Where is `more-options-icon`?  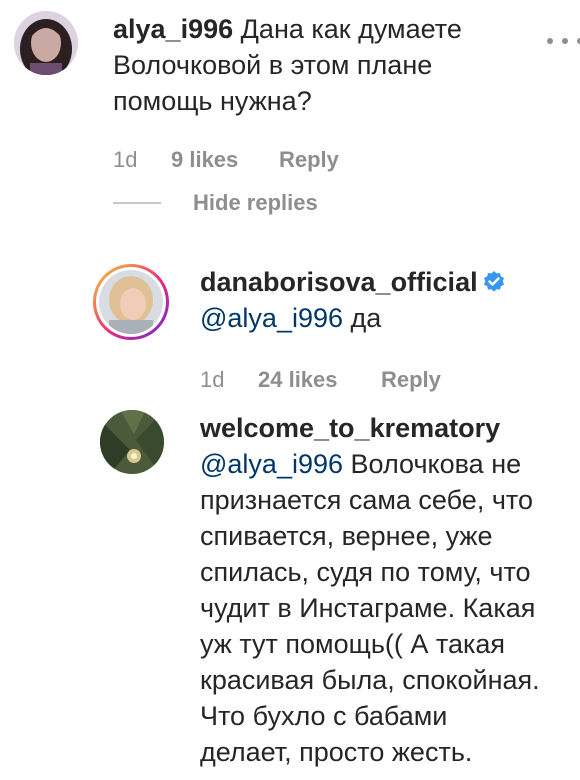 more-options-icon is located at coordinates (563, 43).